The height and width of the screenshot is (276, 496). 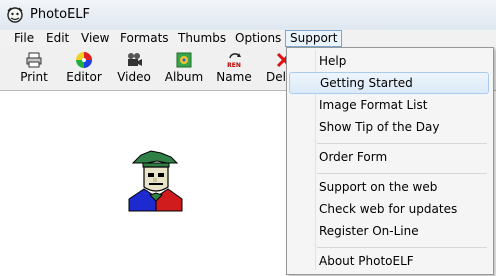 I want to click on editor-label: Editor, so click(x=84, y=77).